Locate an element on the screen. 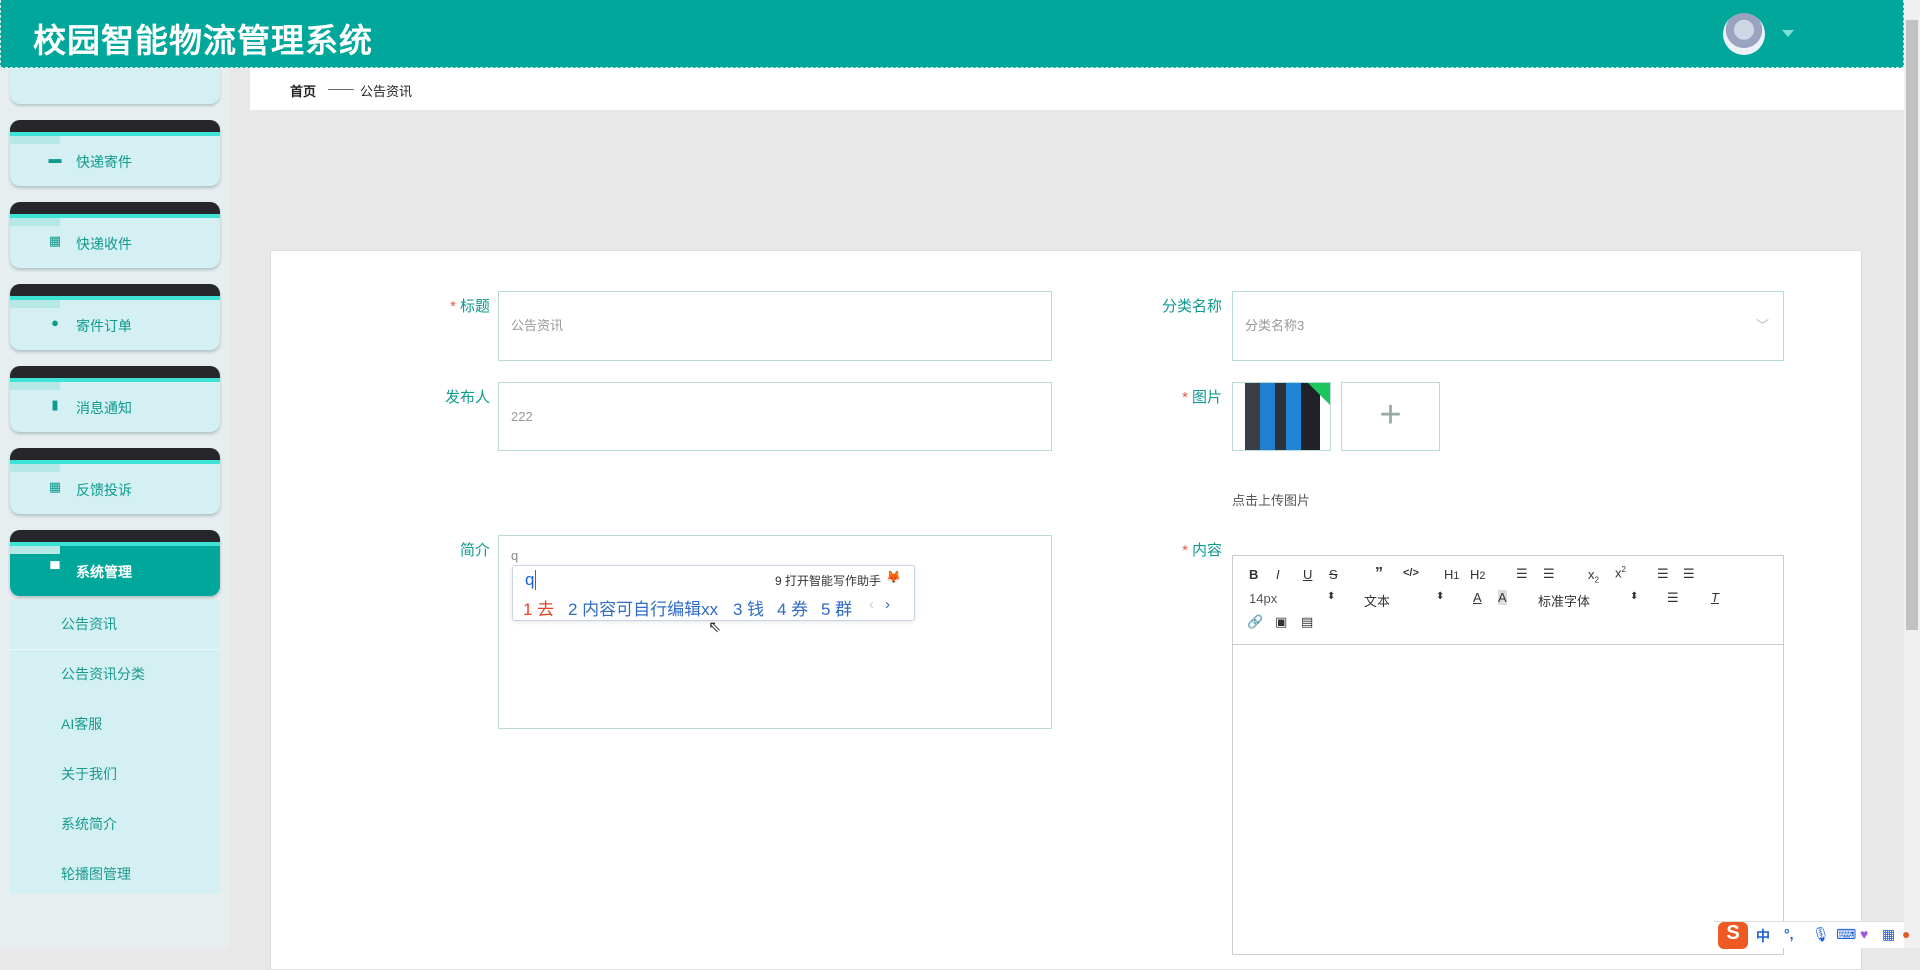 The height and width of the screenshot is (970, 1920). ime-lang-toggle: 中 is located at coordinates (1763, 936).